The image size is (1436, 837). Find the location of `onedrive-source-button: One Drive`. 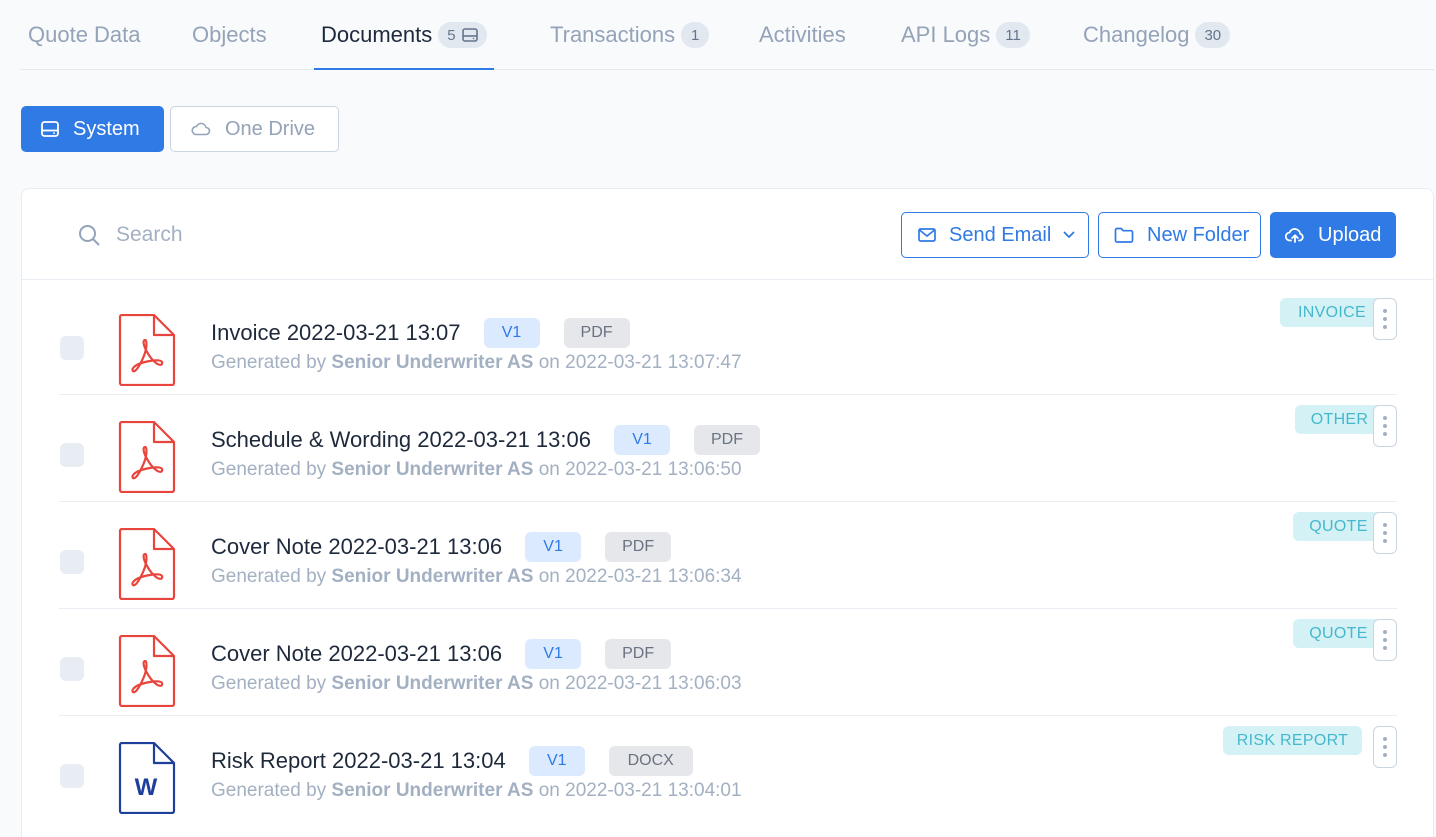

onedrive-source-button: One Drive is located at coordinates (254, 129).